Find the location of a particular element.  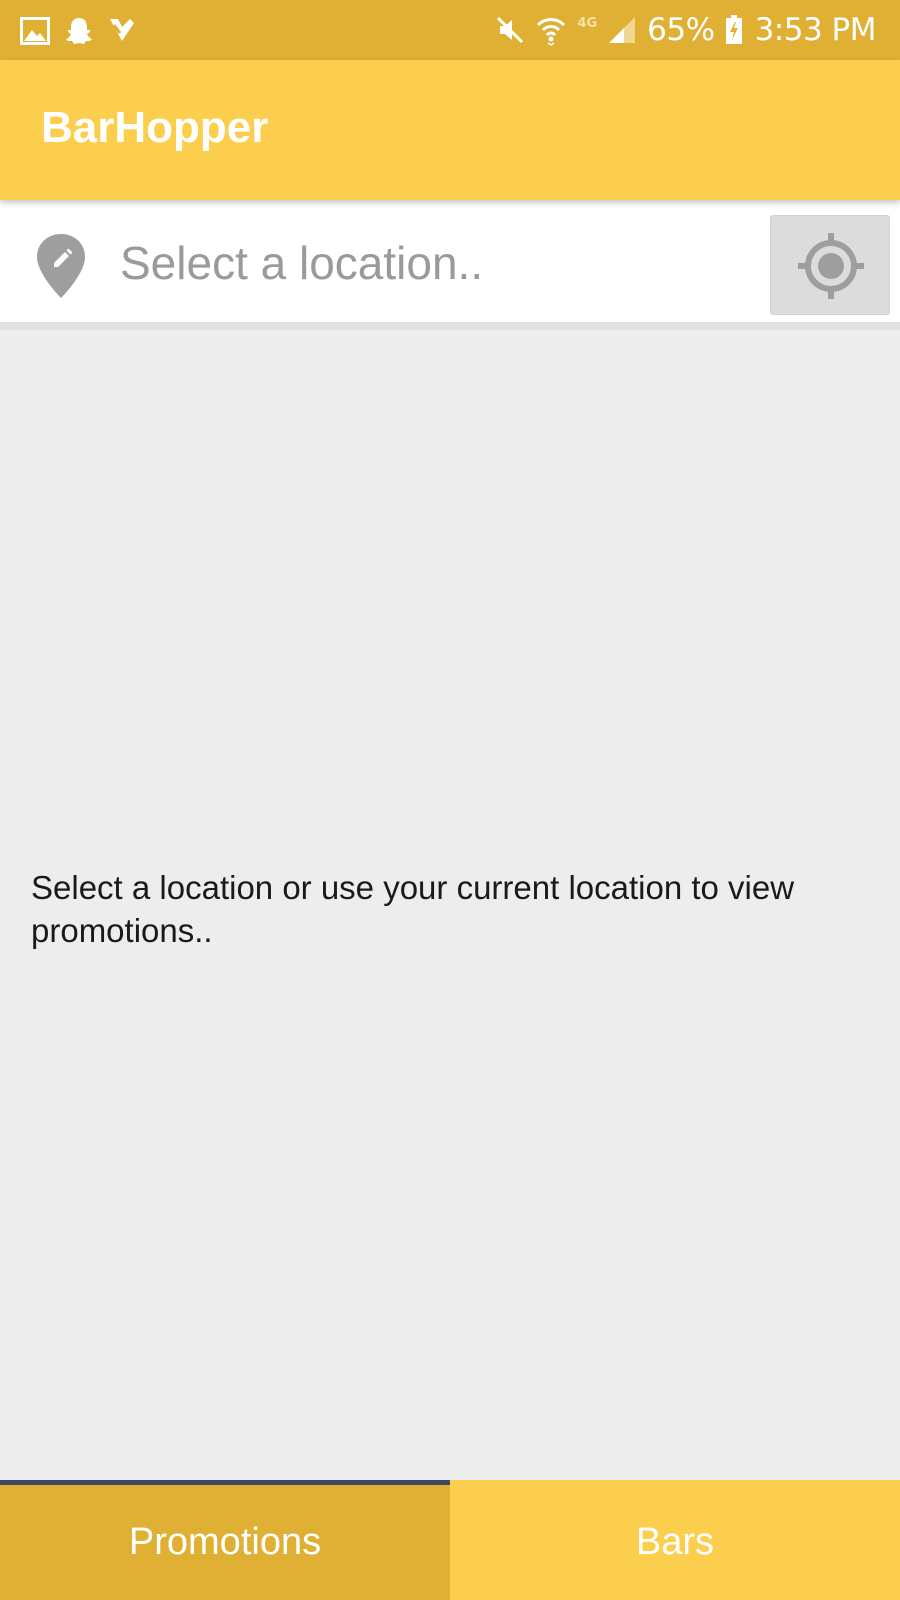

wifi-icon is located at coordinates (551, 30).